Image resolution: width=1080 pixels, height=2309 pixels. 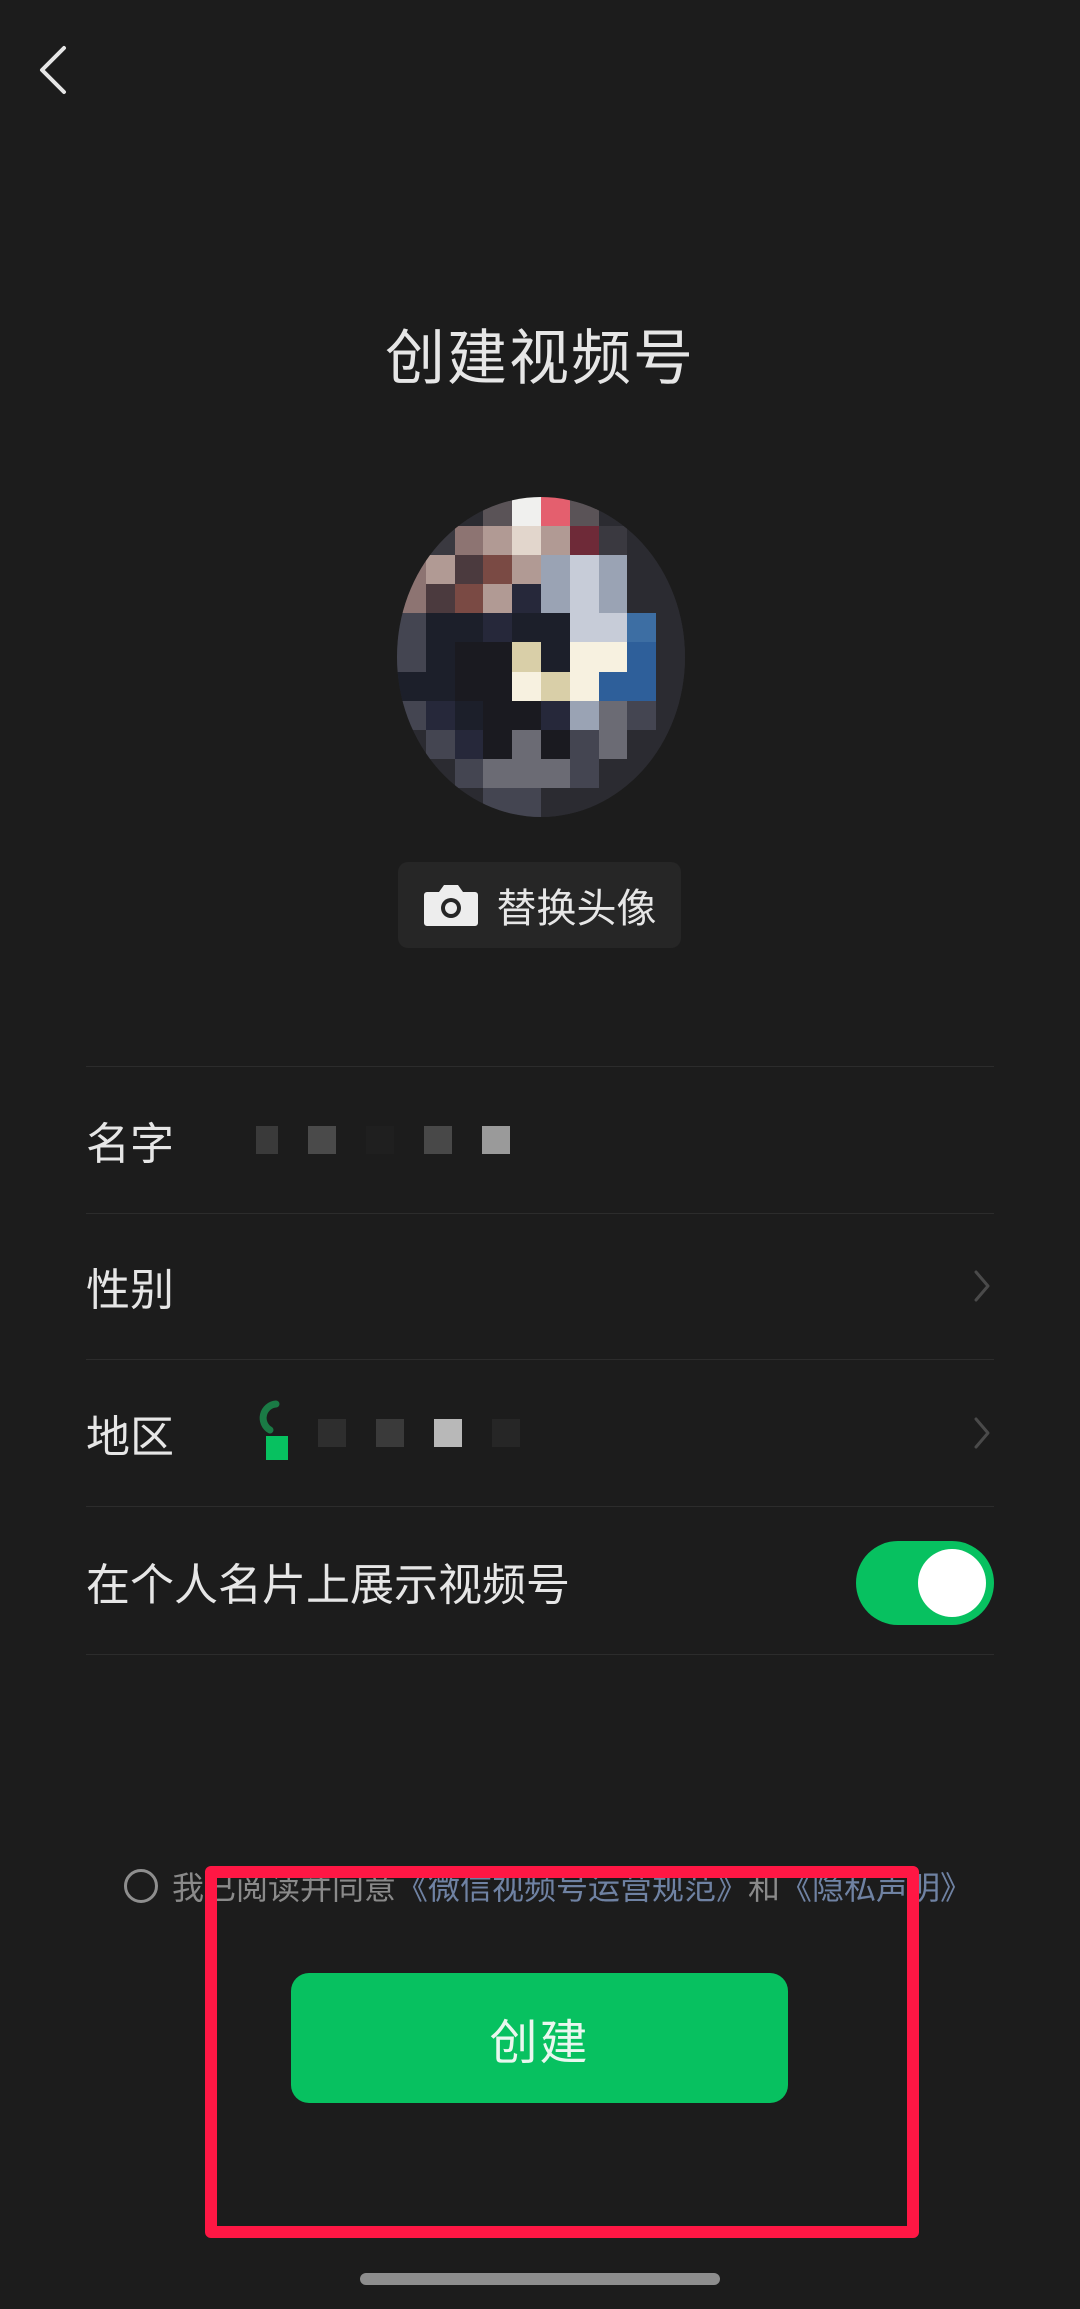 I want to click on agree-radio, so click(x=141, y=1886).